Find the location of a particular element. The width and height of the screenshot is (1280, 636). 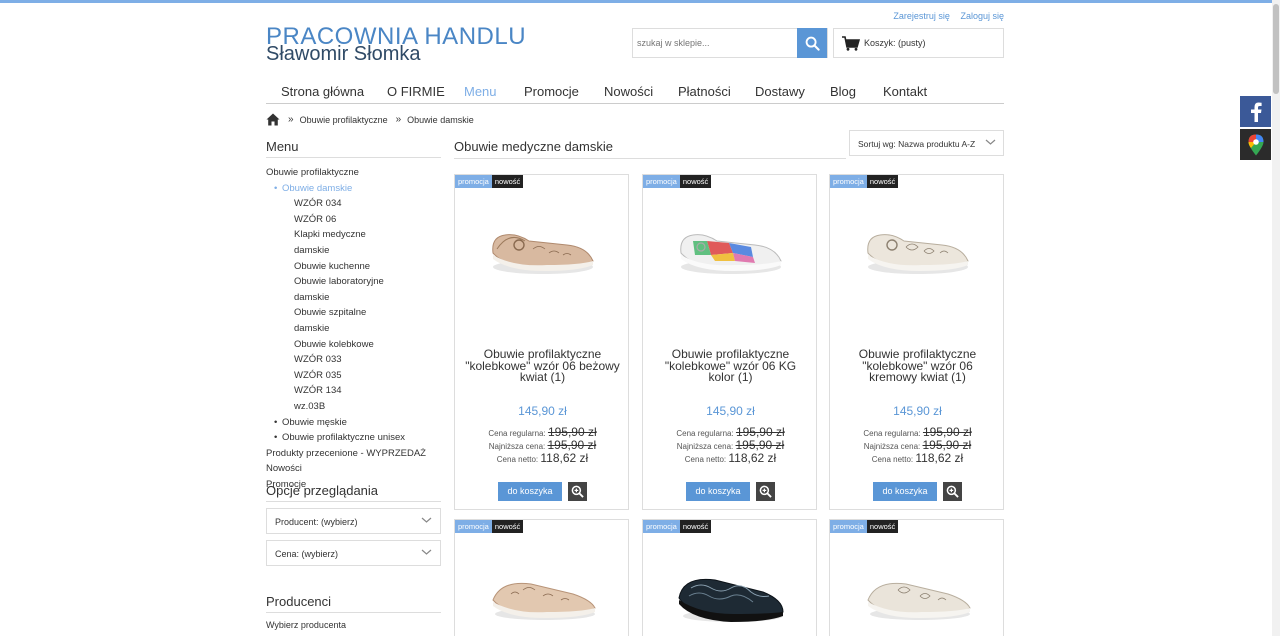

nav-home: Strona główna is located at coordinates (322, 91).